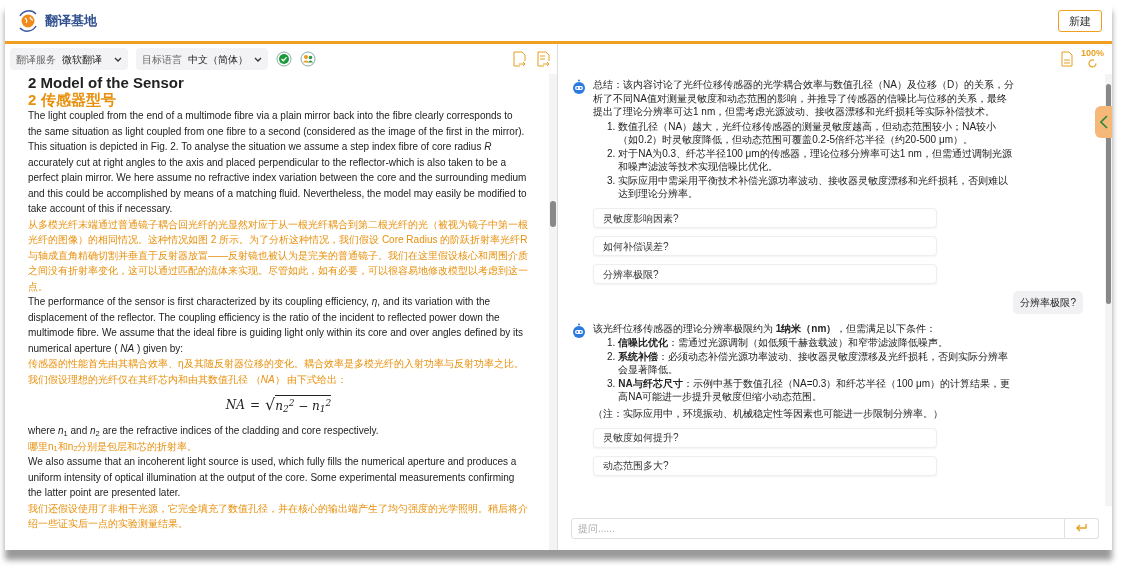 This screenshot has width=1135, height=575. What do you see at coordinates (278, 162) in the screenshot?
I see `paragraph: The light coupled from the end of a multimode fibre via a plain mirror back into the fibre clearly corresponds to the same situation as light coupled from one fibre to a second (considered as the image of the first in the mirror). This situation is depicted in Fig. 2. To analyse the situation we assume a step index fibre of core radius R accurately cut at right angles to the axis and placed perpendicular to the reflector-which is also taken to be a perfect plain mirror. We here assume no refractive index variation between the core and the surrounding medium and this could be accomplished by means of a matching fluid. Nevertheless, the model may easily be modified to take account of this if necessary.` at bounding box center [278, 162].